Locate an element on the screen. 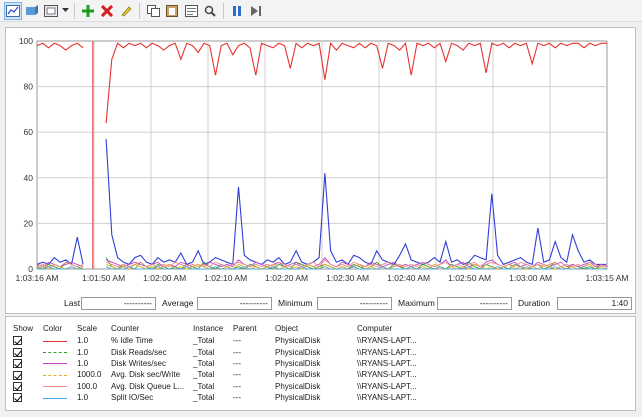  update-data-icon is located at coordinates (256, 11).